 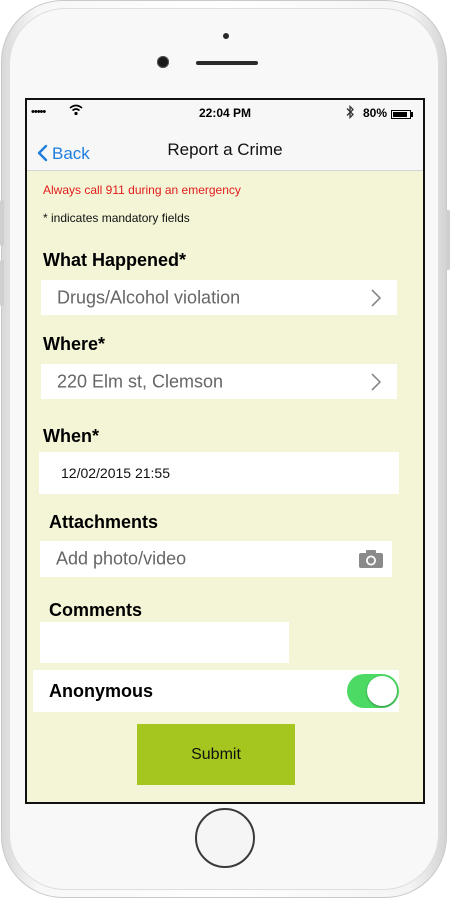 What do you see at coordinates (104, 522) in the screenshot?
I see `attachments-label: Attachments` at bounding box center [104, 522].